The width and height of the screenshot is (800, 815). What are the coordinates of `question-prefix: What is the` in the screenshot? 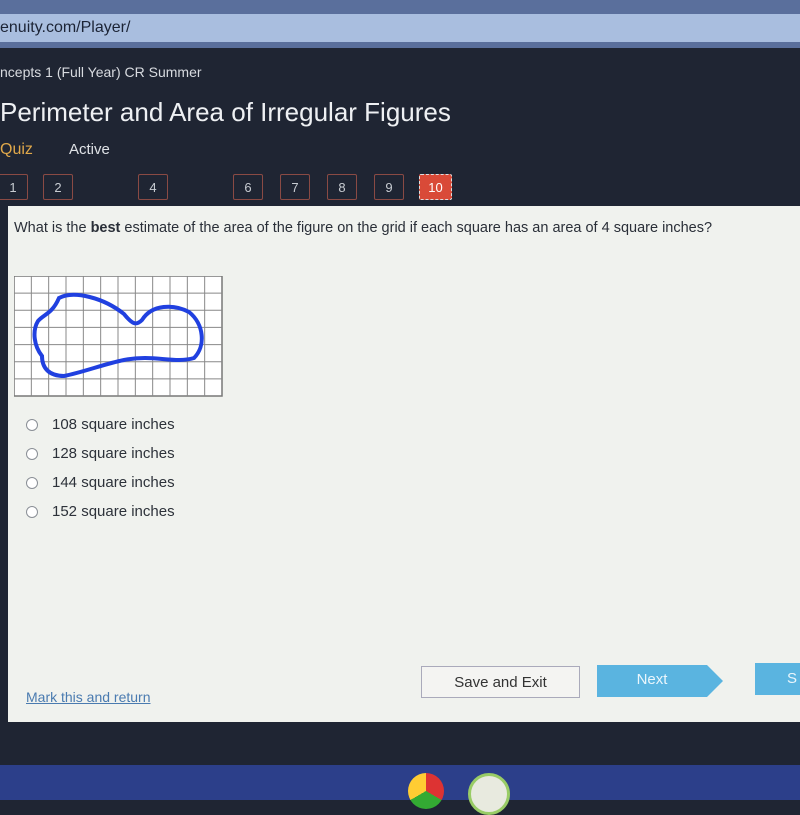 It's located at (52, 228).